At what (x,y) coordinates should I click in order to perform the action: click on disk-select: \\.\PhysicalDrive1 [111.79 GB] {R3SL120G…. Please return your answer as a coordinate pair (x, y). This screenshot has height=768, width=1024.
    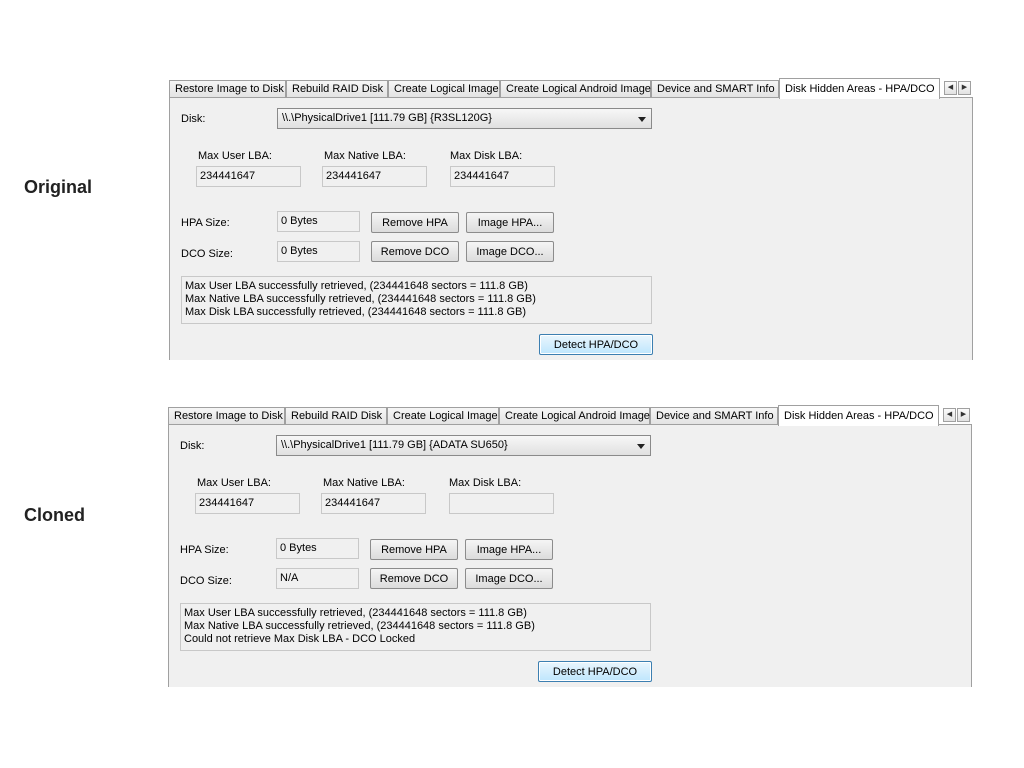
    Looking at the image, I should click on (464, 118).